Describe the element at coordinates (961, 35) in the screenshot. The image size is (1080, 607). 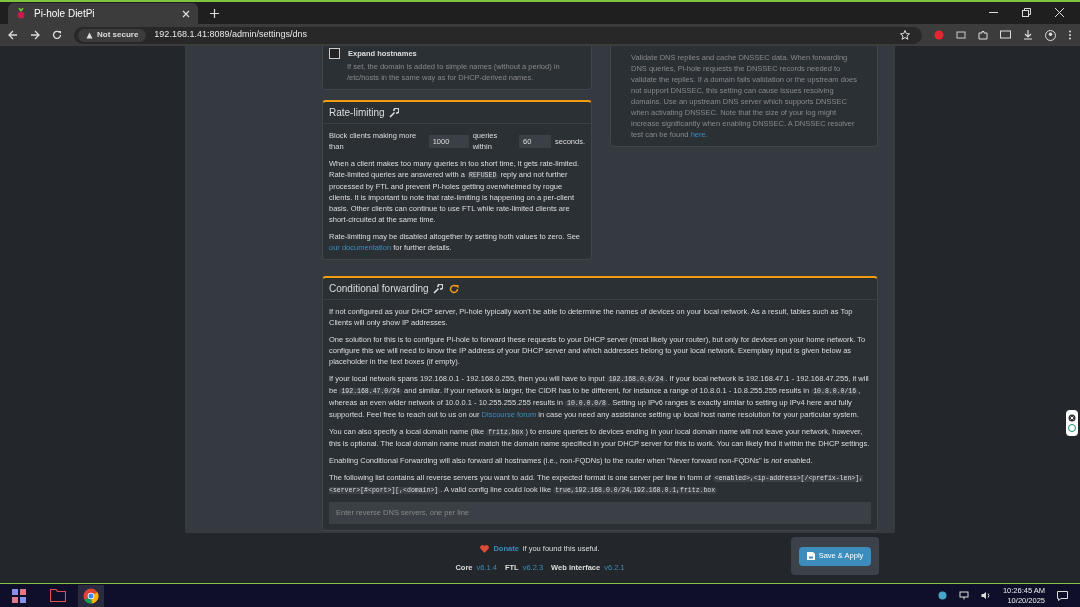
I see `extension-icon` at that location.